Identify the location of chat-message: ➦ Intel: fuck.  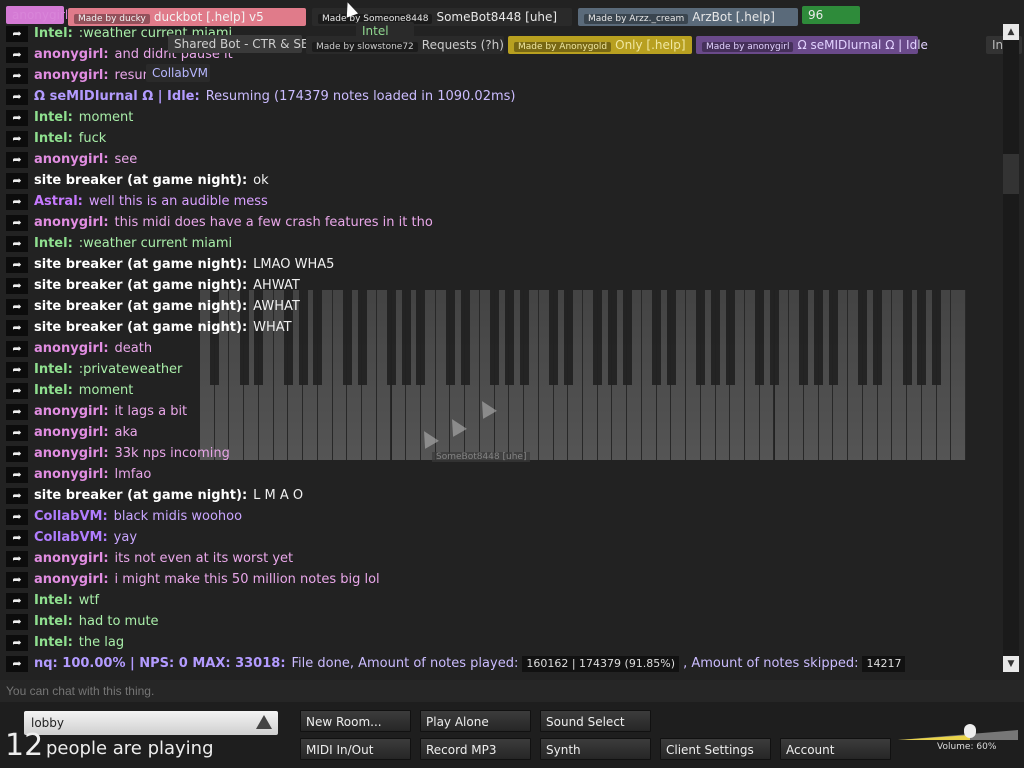
(56, 139).